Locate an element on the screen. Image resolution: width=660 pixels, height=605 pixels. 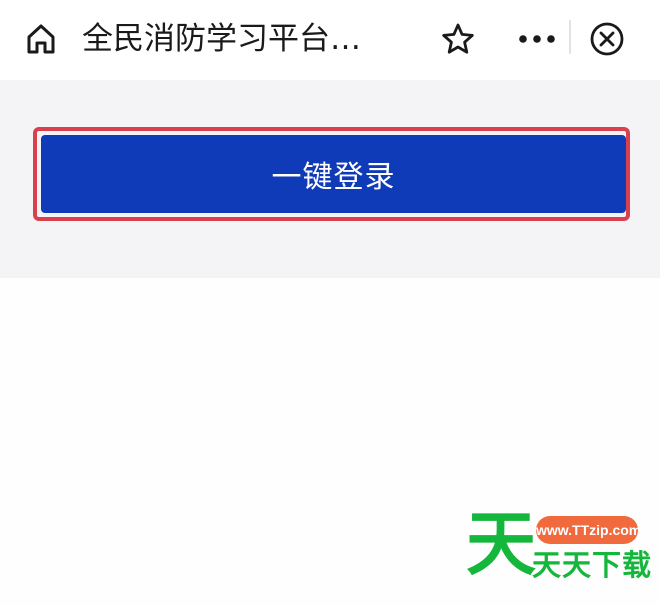
one-click-login-button: 一键登录 is located at coordinates (333, 174).